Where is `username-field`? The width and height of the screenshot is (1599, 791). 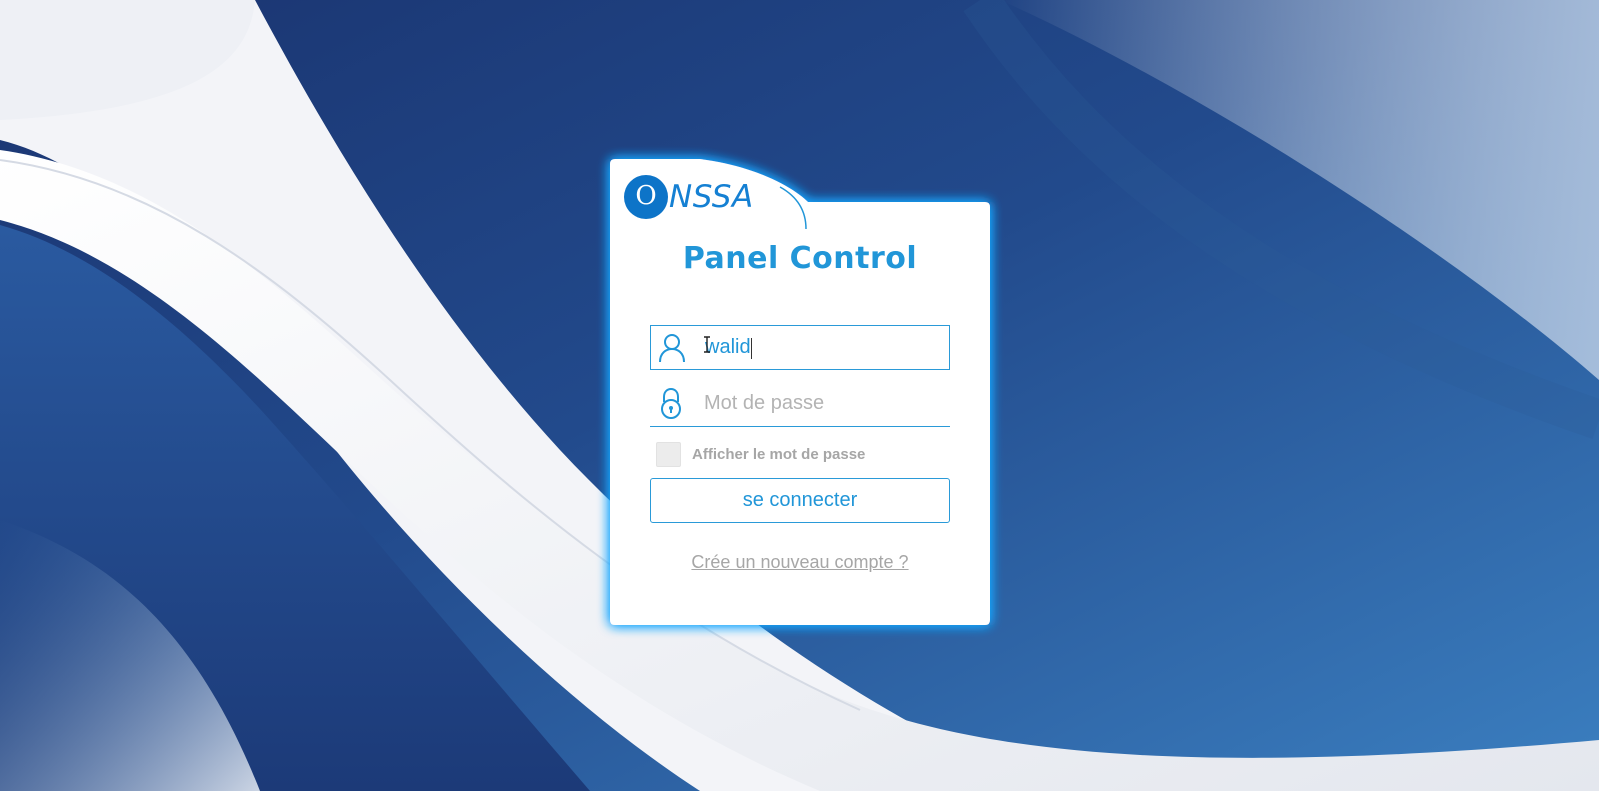
username-field is located at coordinates (800, 347).